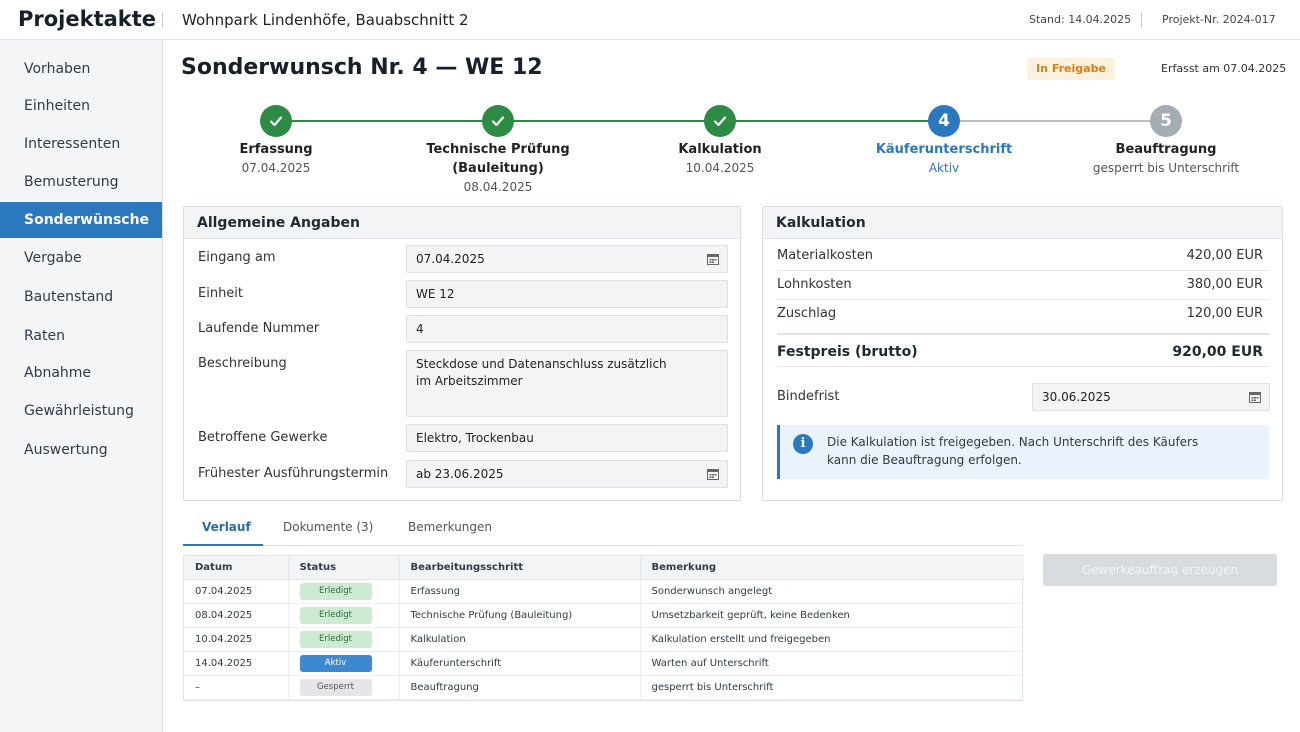 This screenshot has width=1300, height=732. What do you see at coordinates (520, 663) in the screenshot?
I see `cell-schritt: Käuferunterschrift` at bounding box center [520, 663].